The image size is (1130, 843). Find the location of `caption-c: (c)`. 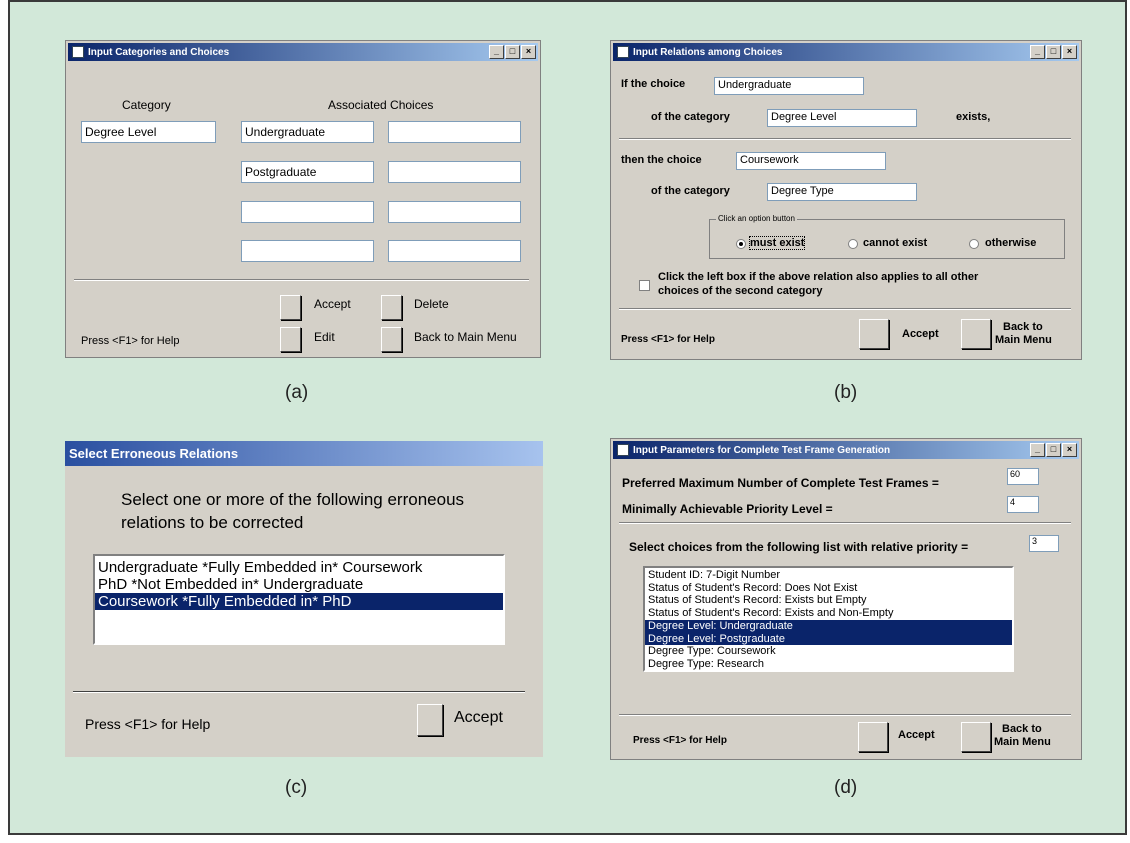

caption-c: (c) is located at coordinates (296, 787).